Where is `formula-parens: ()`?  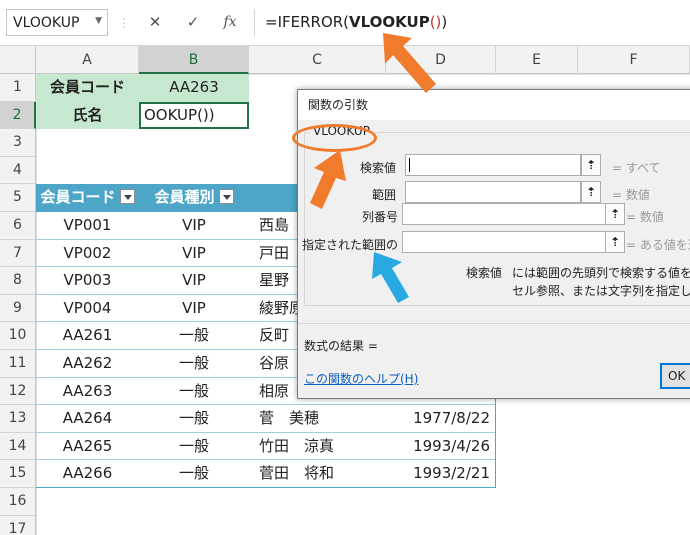 formula-parens: () is located at coordinates (435, 22).